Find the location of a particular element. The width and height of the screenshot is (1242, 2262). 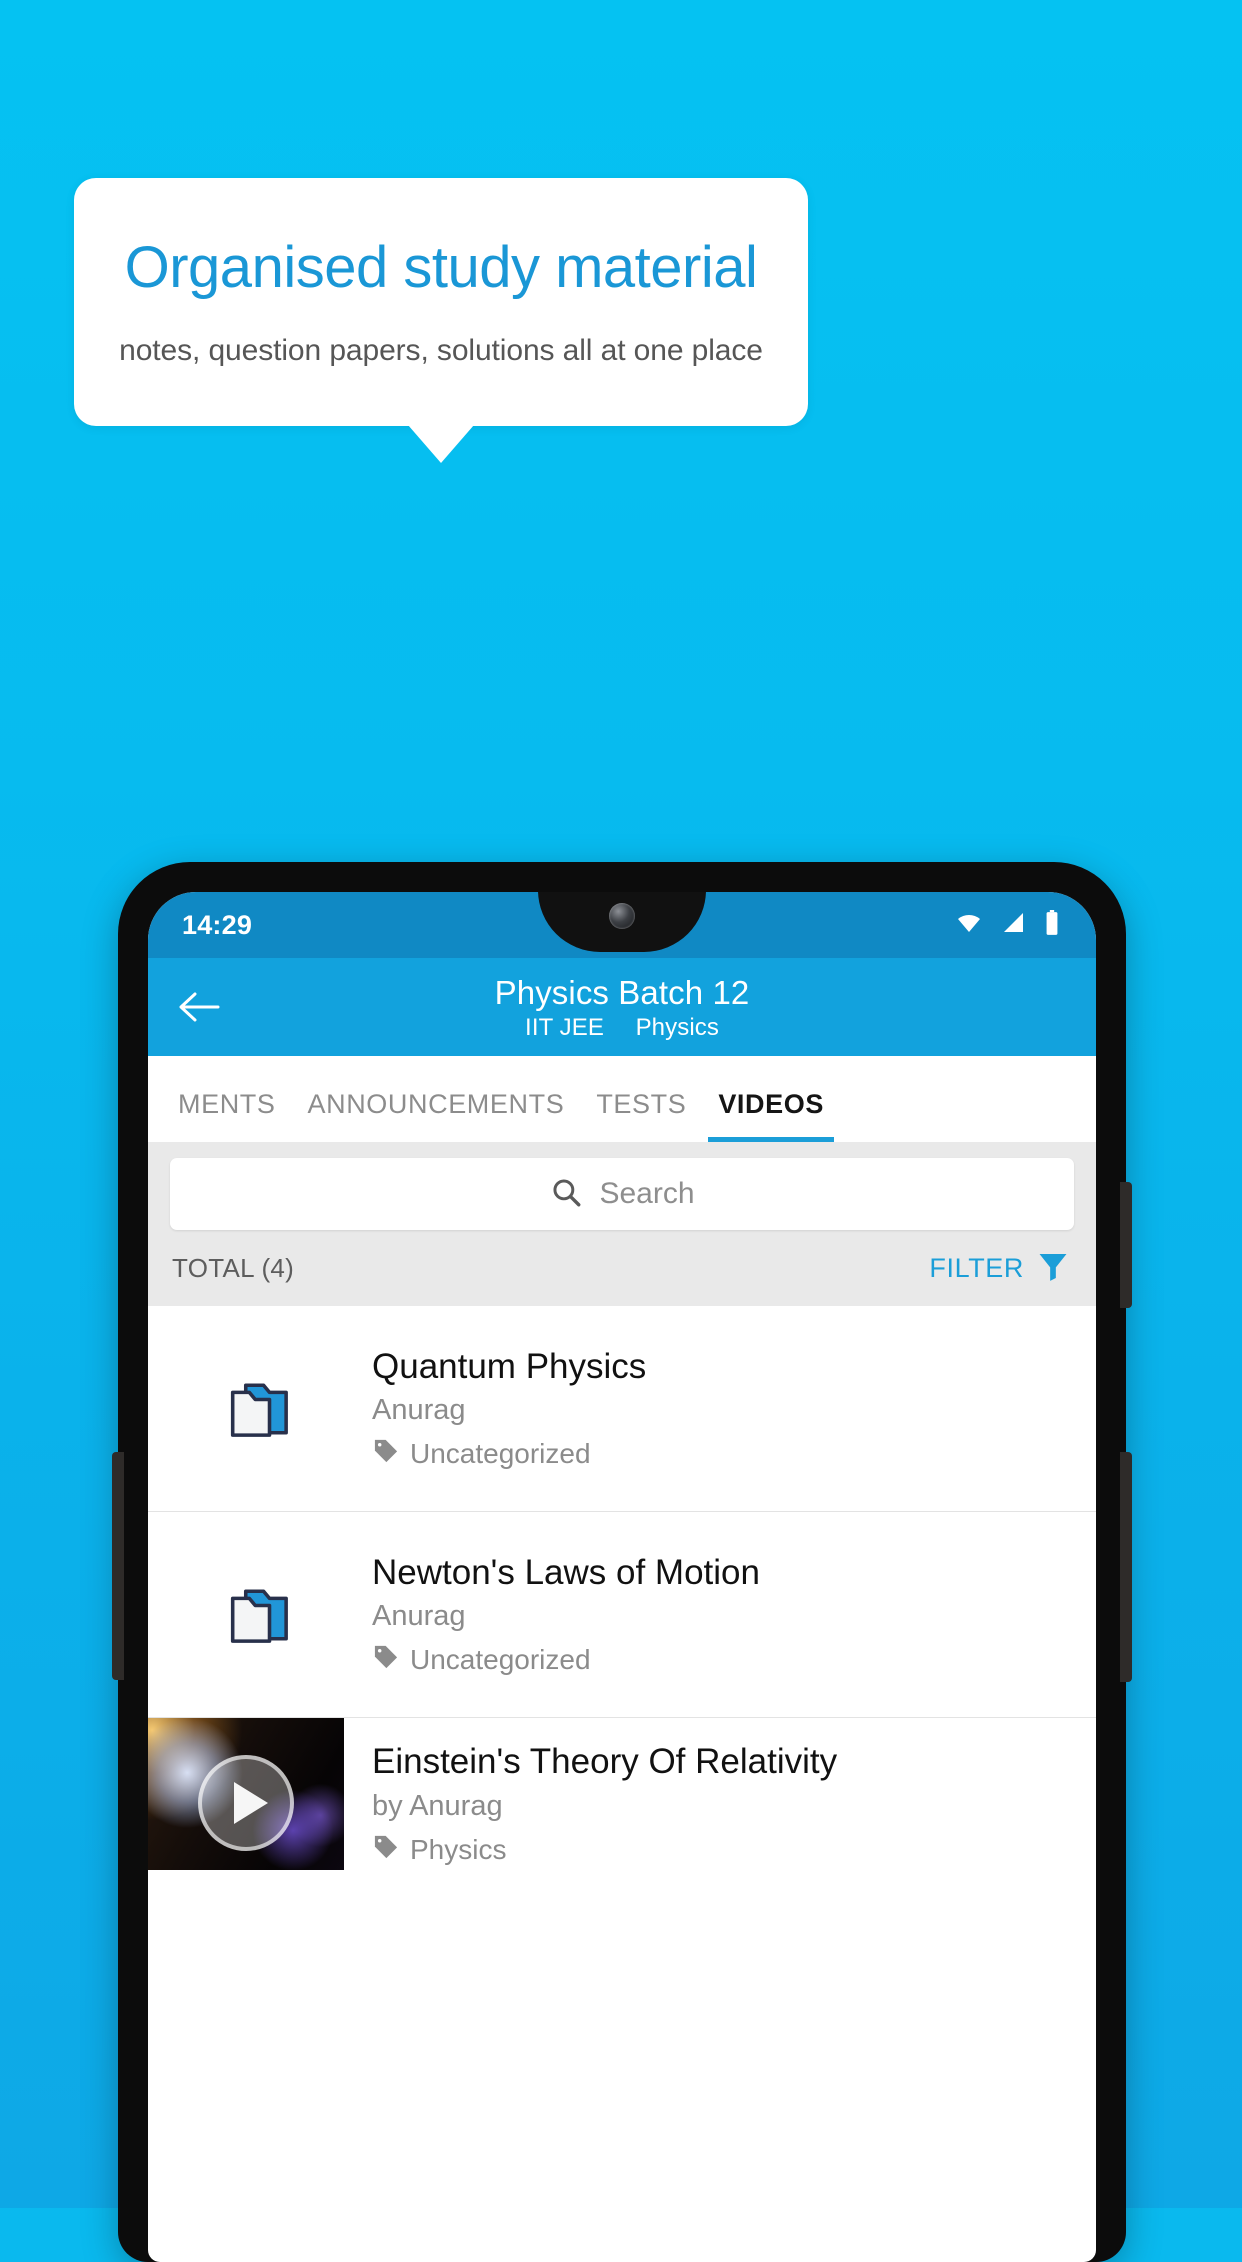

play-icon is located at coordinates (246, 1803).